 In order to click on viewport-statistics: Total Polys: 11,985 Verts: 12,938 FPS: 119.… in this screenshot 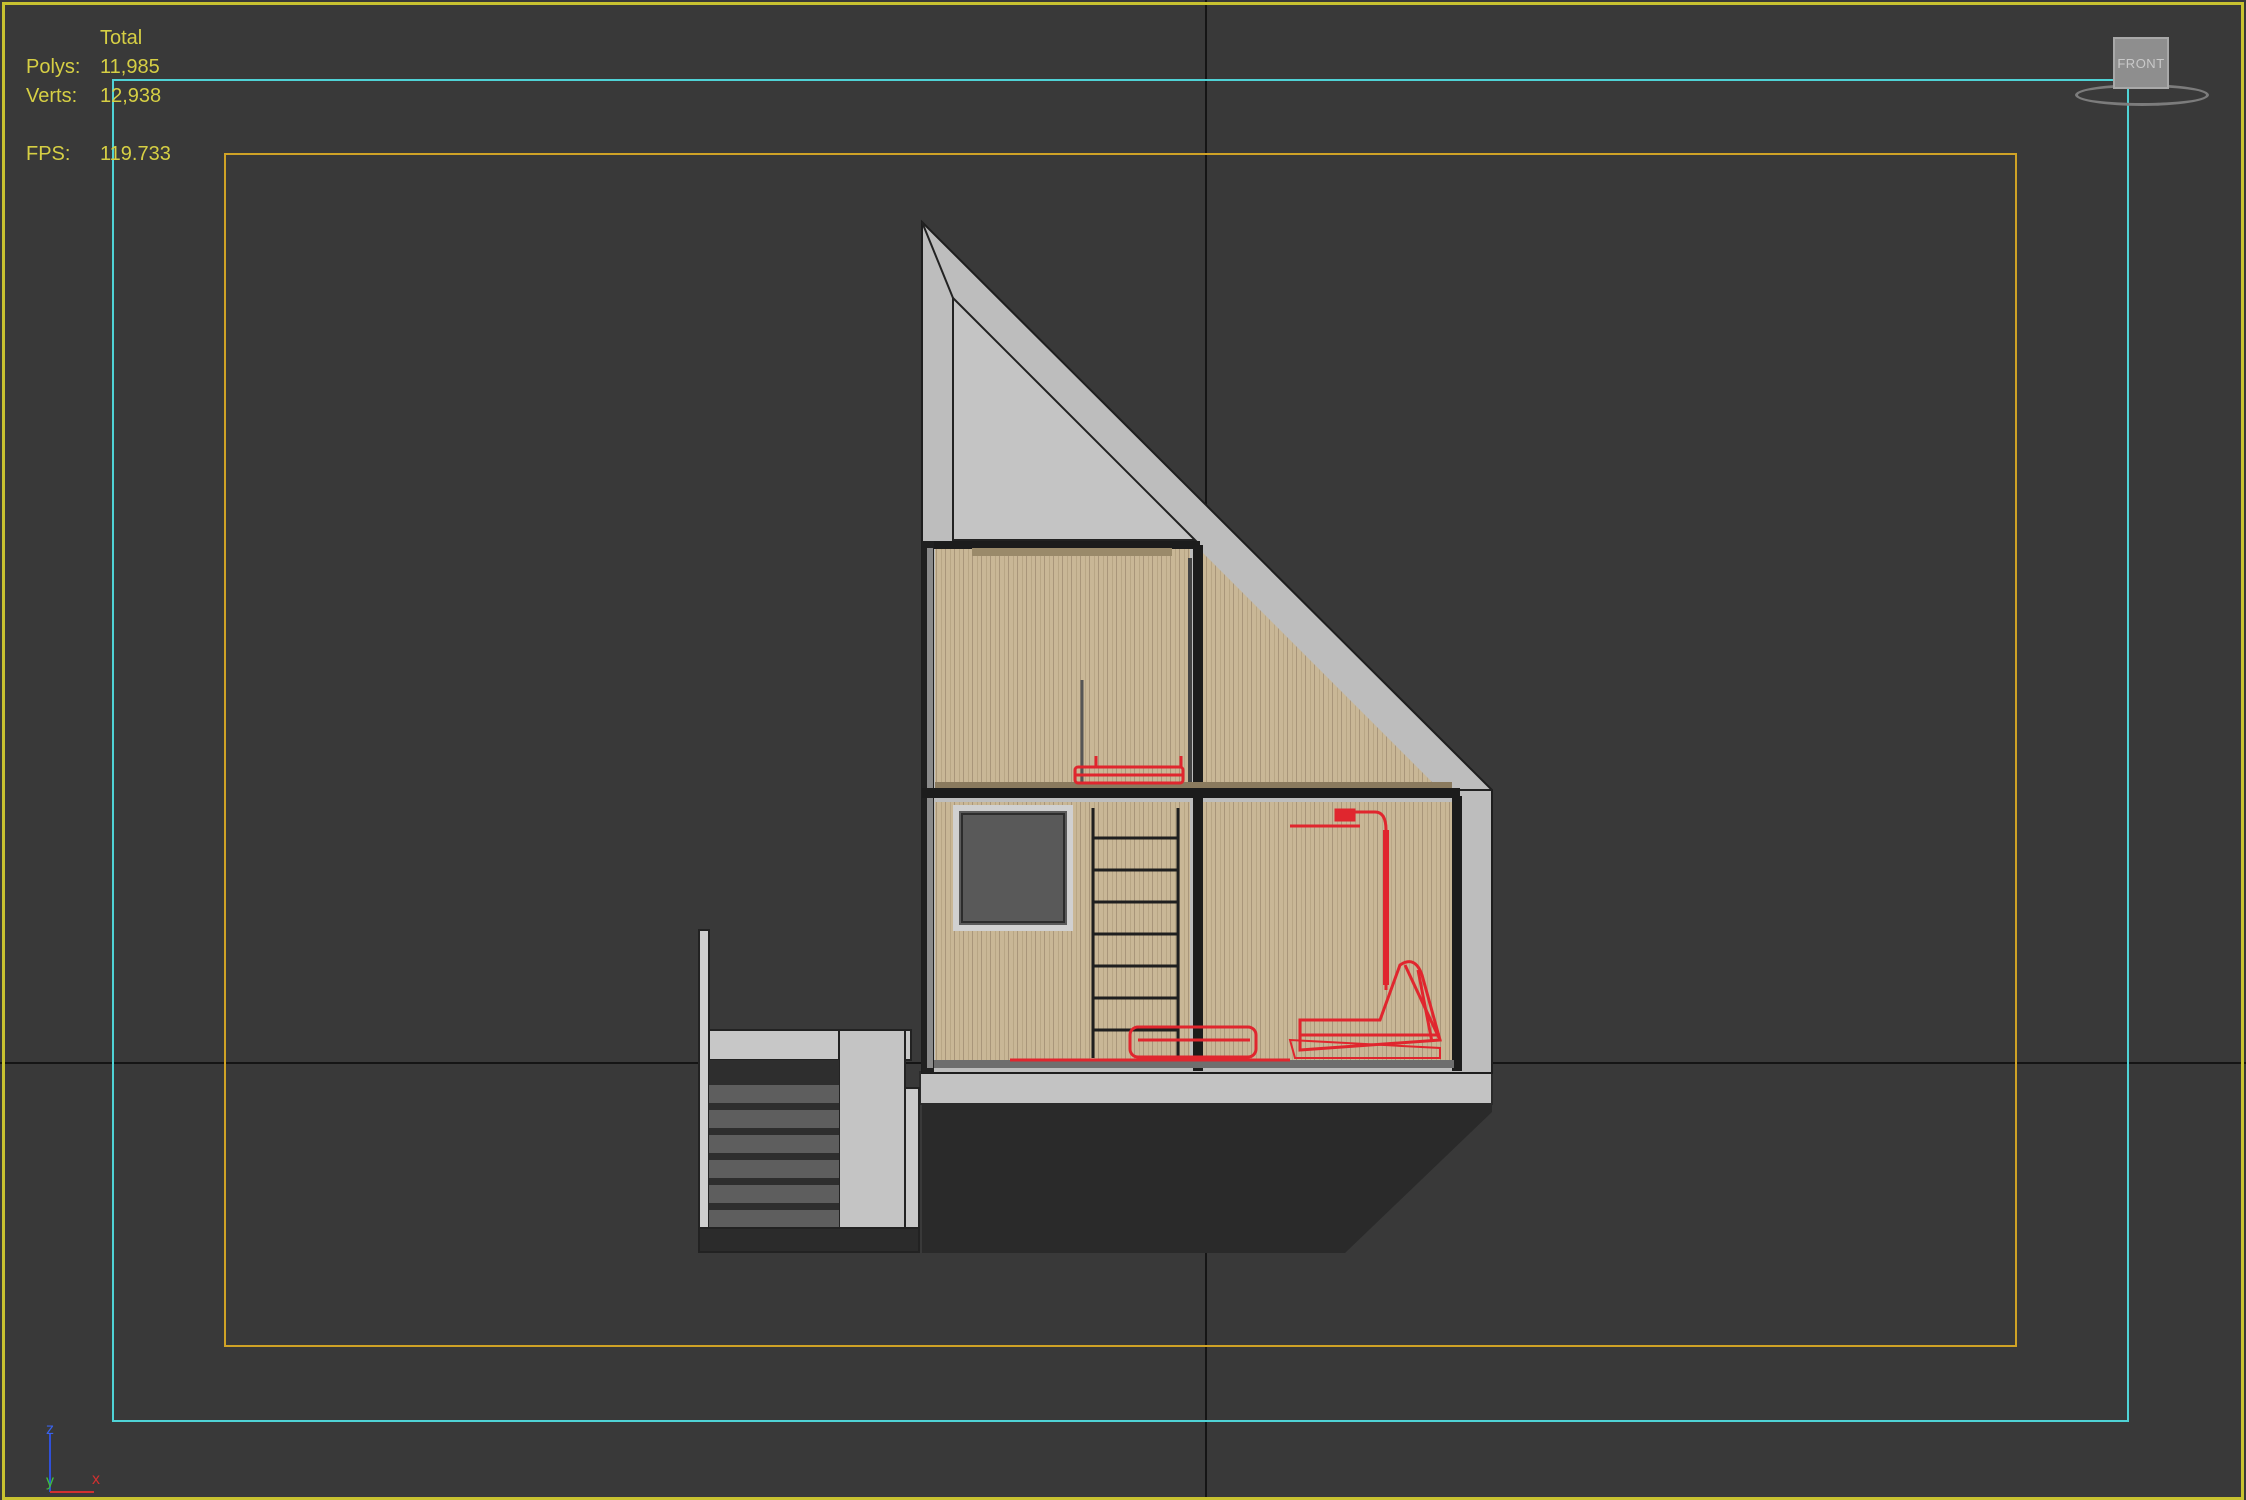, I will do `click(98, 96)`.